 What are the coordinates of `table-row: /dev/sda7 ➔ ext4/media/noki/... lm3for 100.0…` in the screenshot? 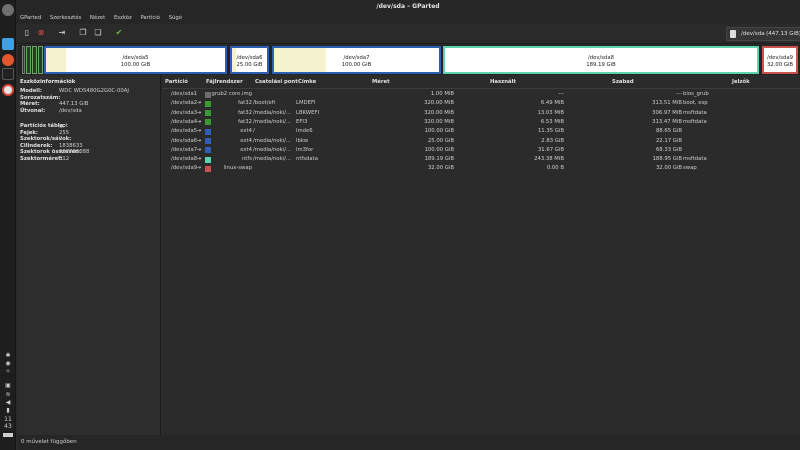 It's located at (481, 150).